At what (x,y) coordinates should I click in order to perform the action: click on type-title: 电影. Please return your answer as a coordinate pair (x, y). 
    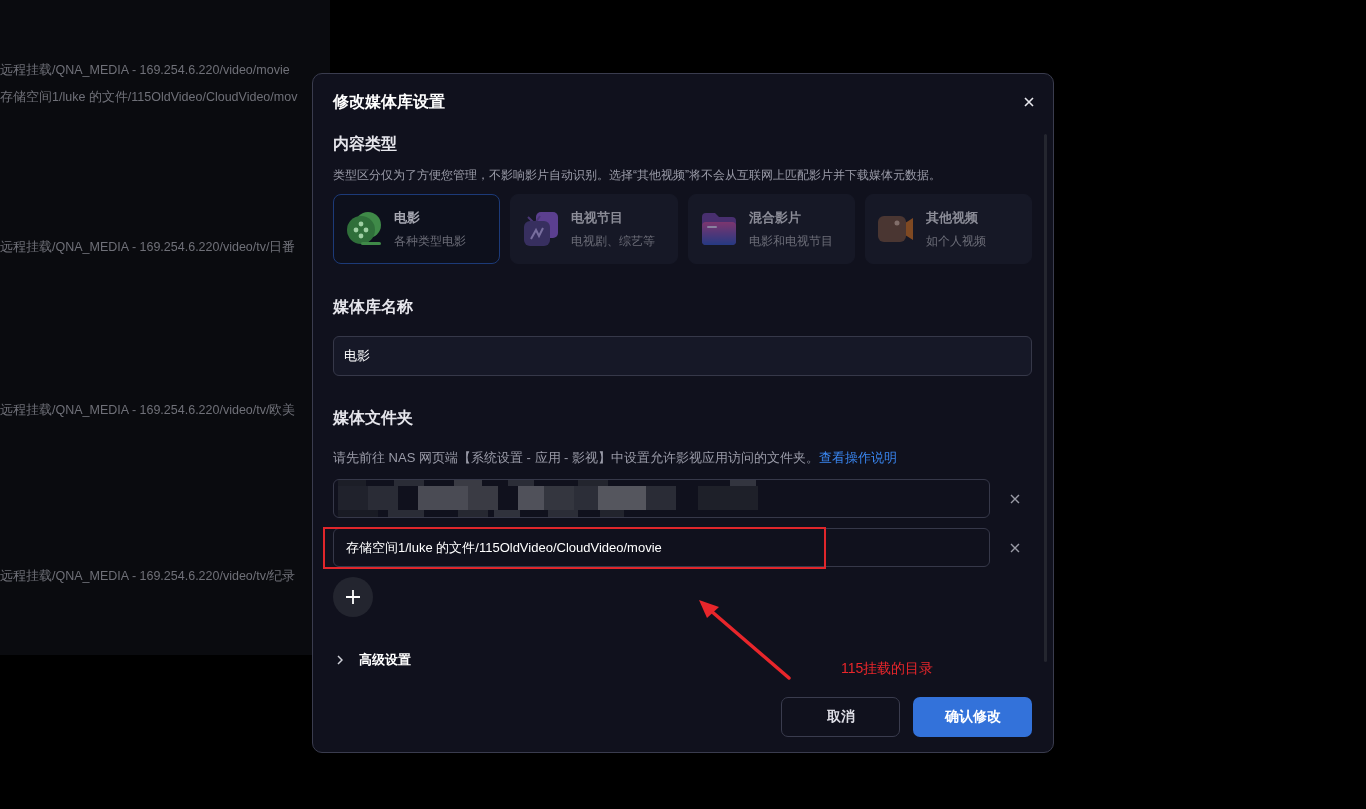
    Looking at the image, I should click on (407, 217).